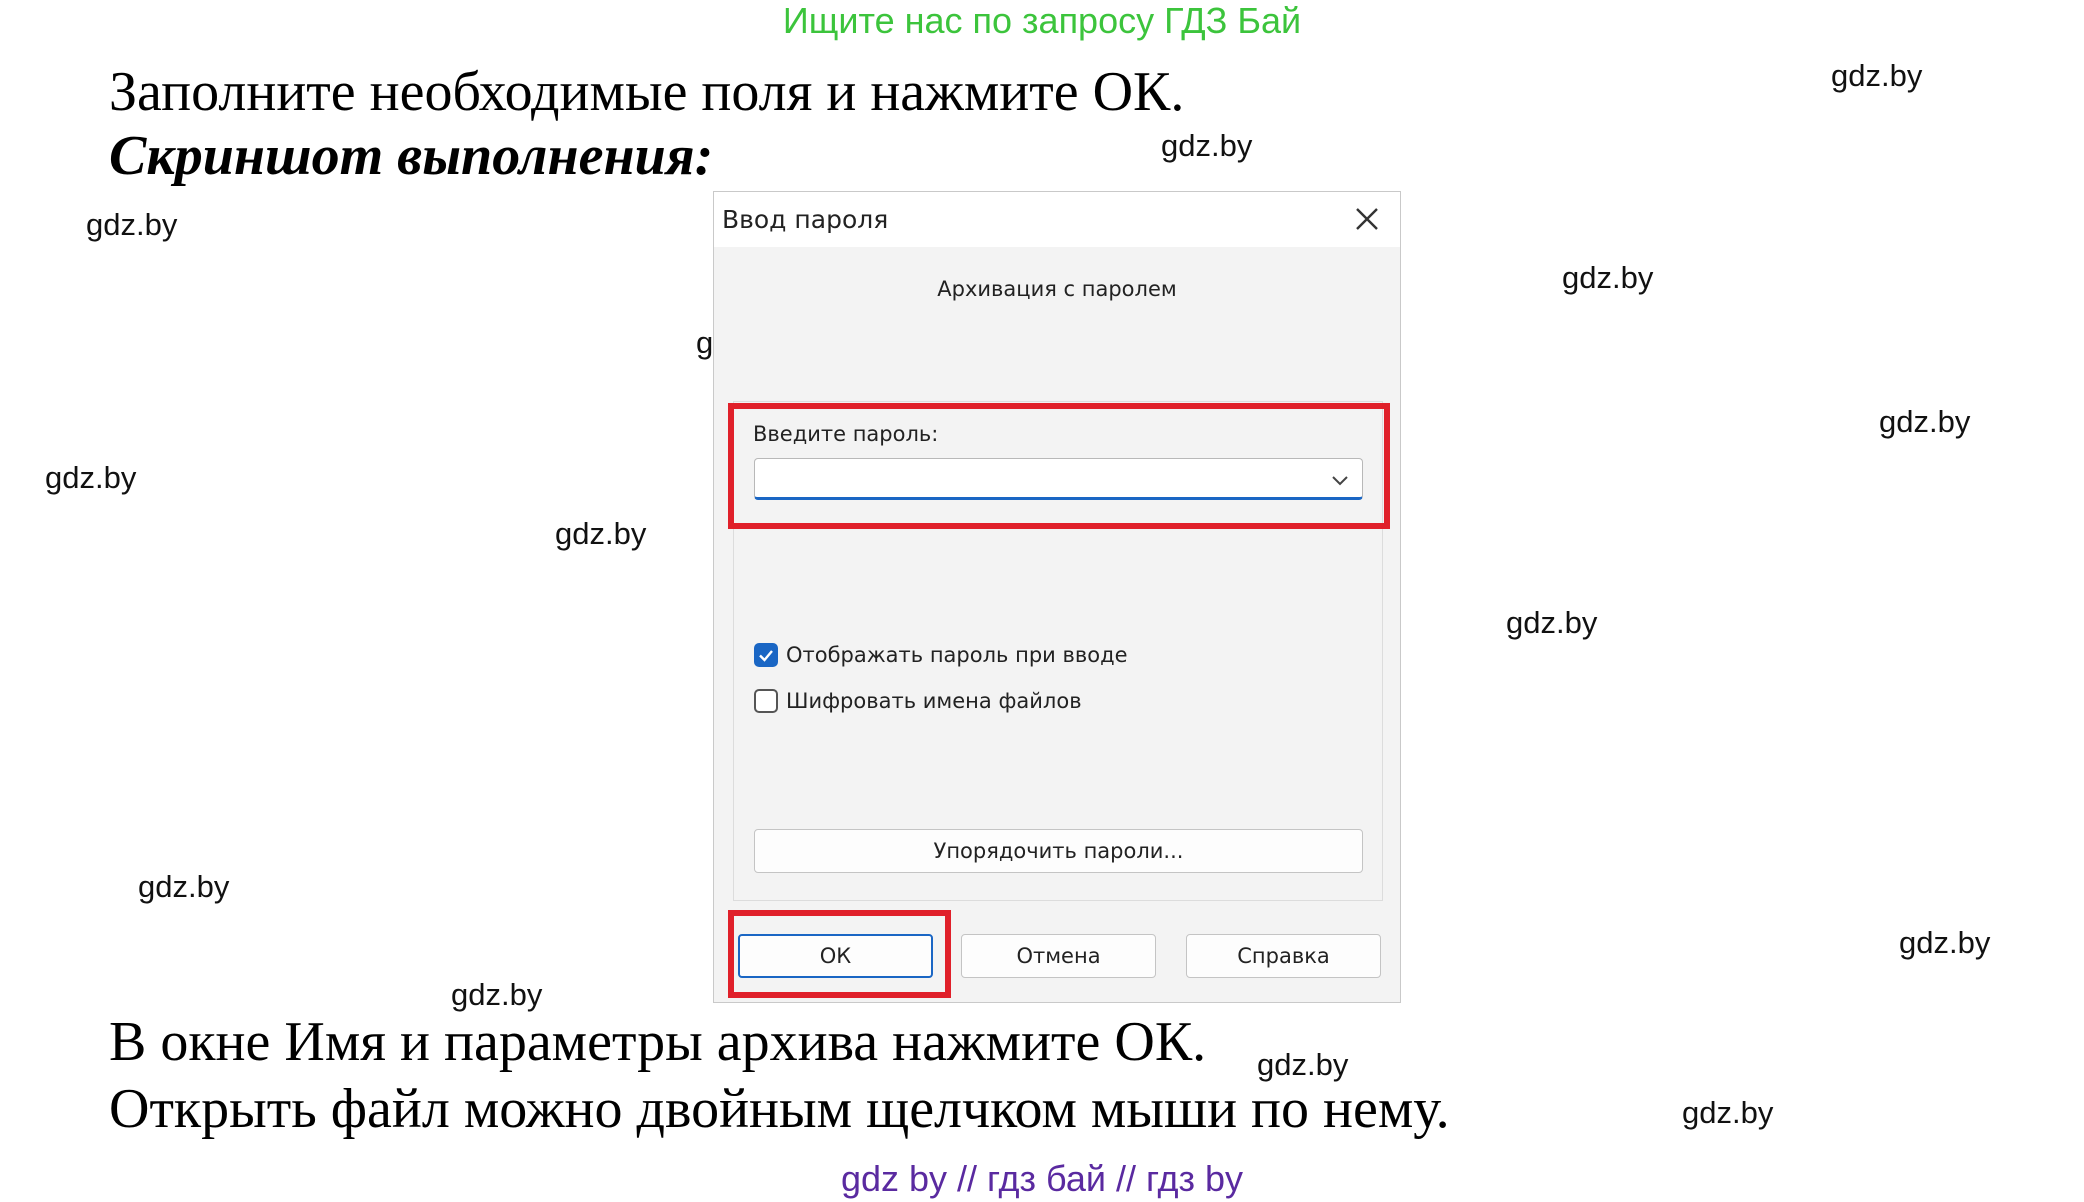  What do you see at coordinates (805, 219) in the screenshot?
I see `dialog-title: Ввод пароля` at bounding box center [805, 219].